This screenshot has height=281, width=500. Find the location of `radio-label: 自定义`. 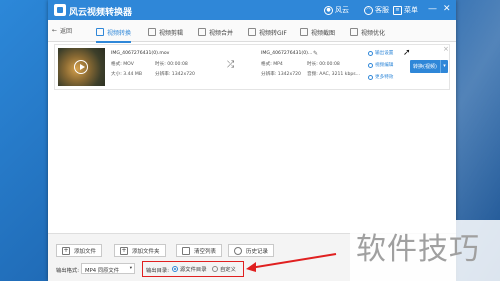

radio-label: 自定义 is located at coordinates (228, 270).